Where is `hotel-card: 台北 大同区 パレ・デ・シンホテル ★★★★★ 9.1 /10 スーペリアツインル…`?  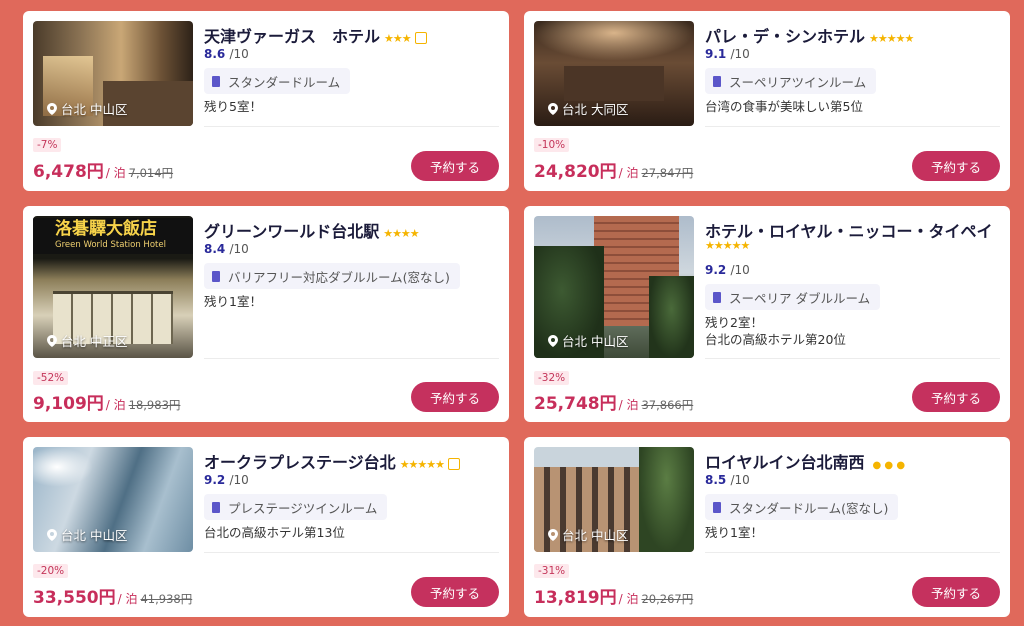
hotel-card: 台北 大同区 パレ・デ・シンホテル ★★★★★ 9.1 /10 スーペリアツインル… is located at coordinates (767, 101).